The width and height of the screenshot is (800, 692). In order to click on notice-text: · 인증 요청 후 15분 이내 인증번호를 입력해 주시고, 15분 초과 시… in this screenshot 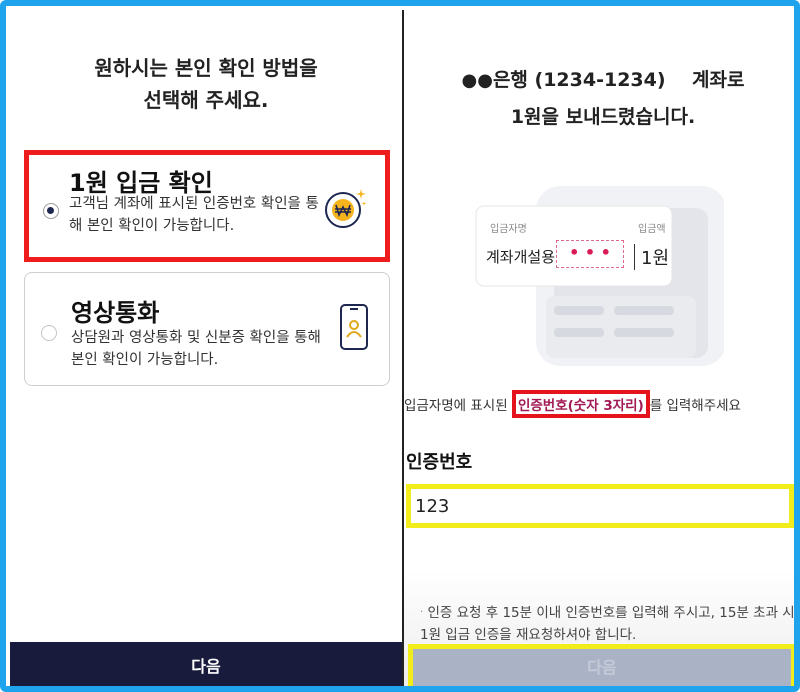, I will do `click(607, 624)`.